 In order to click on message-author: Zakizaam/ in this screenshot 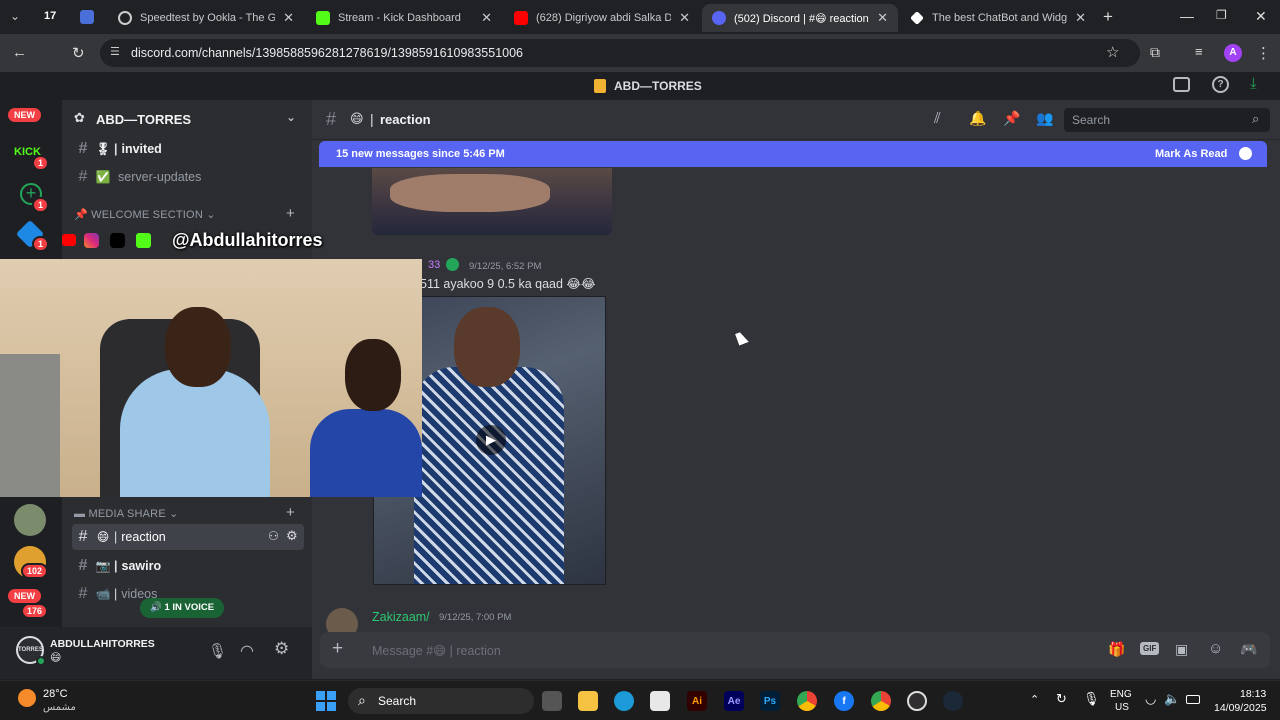, I will do `click(401, 617)`.